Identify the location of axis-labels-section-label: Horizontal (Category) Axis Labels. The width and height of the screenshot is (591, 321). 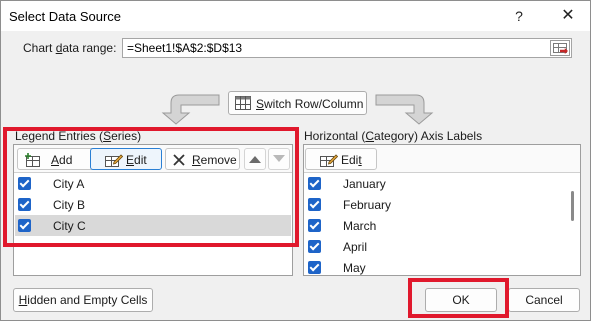
(393, 136).